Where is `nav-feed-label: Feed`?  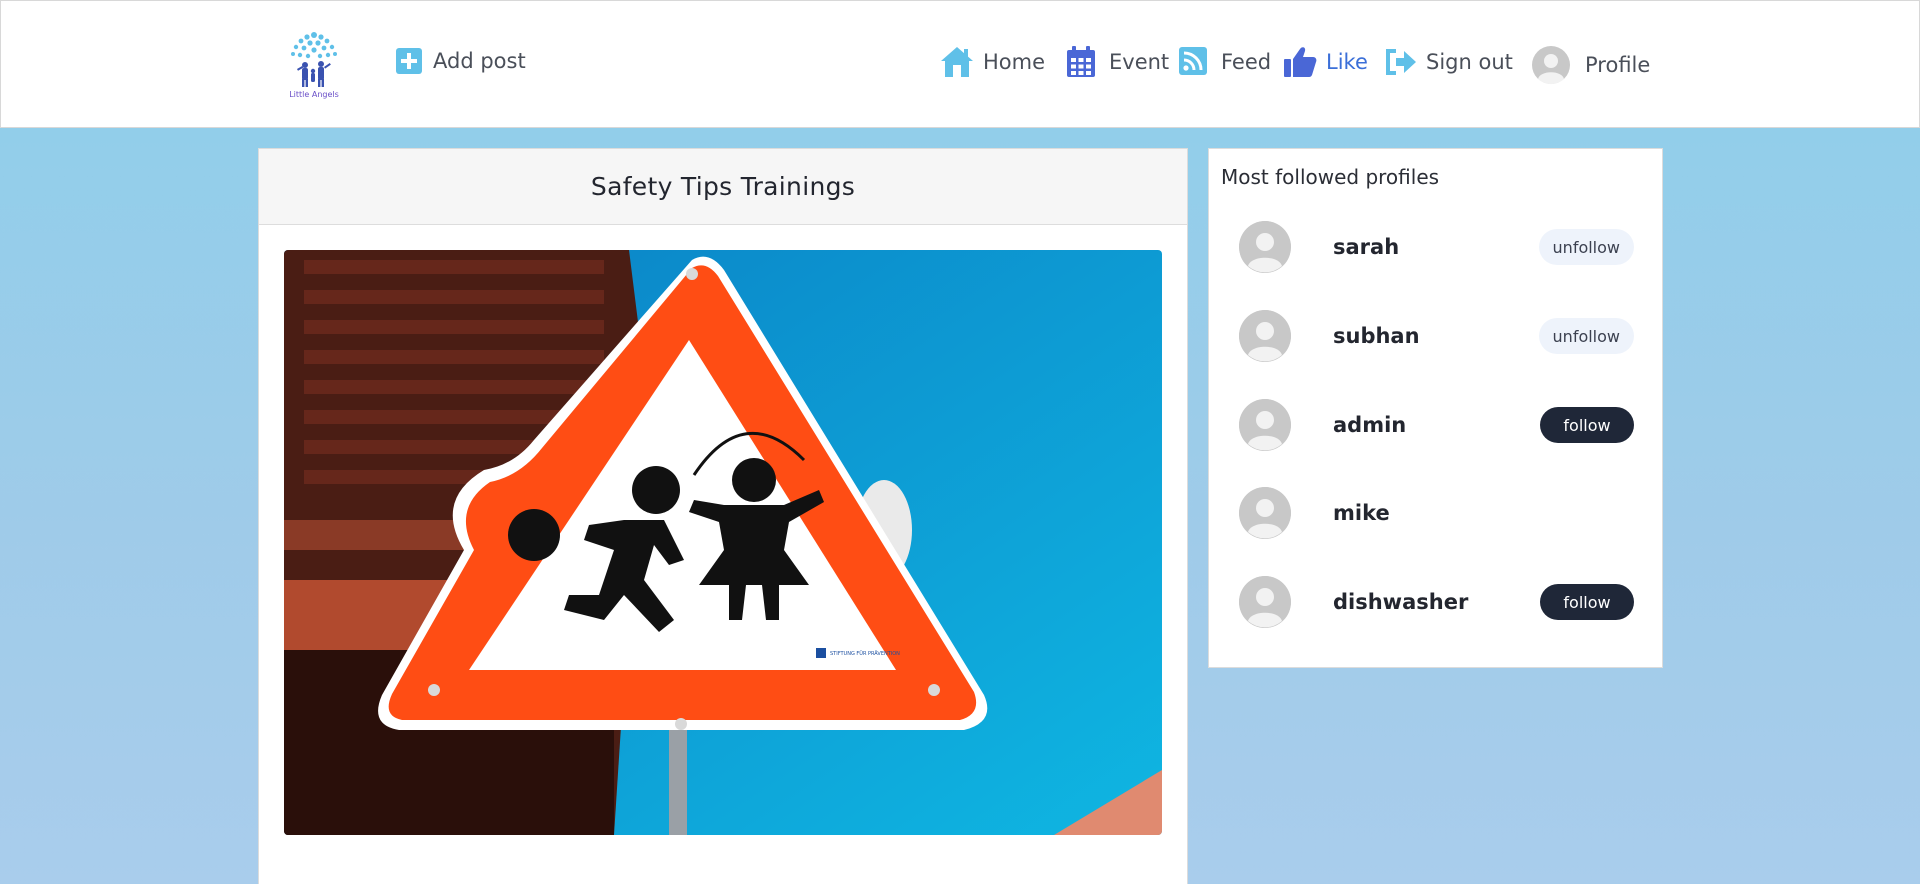
nav-feed-label: Feed is located at coordinates (1246, 62).